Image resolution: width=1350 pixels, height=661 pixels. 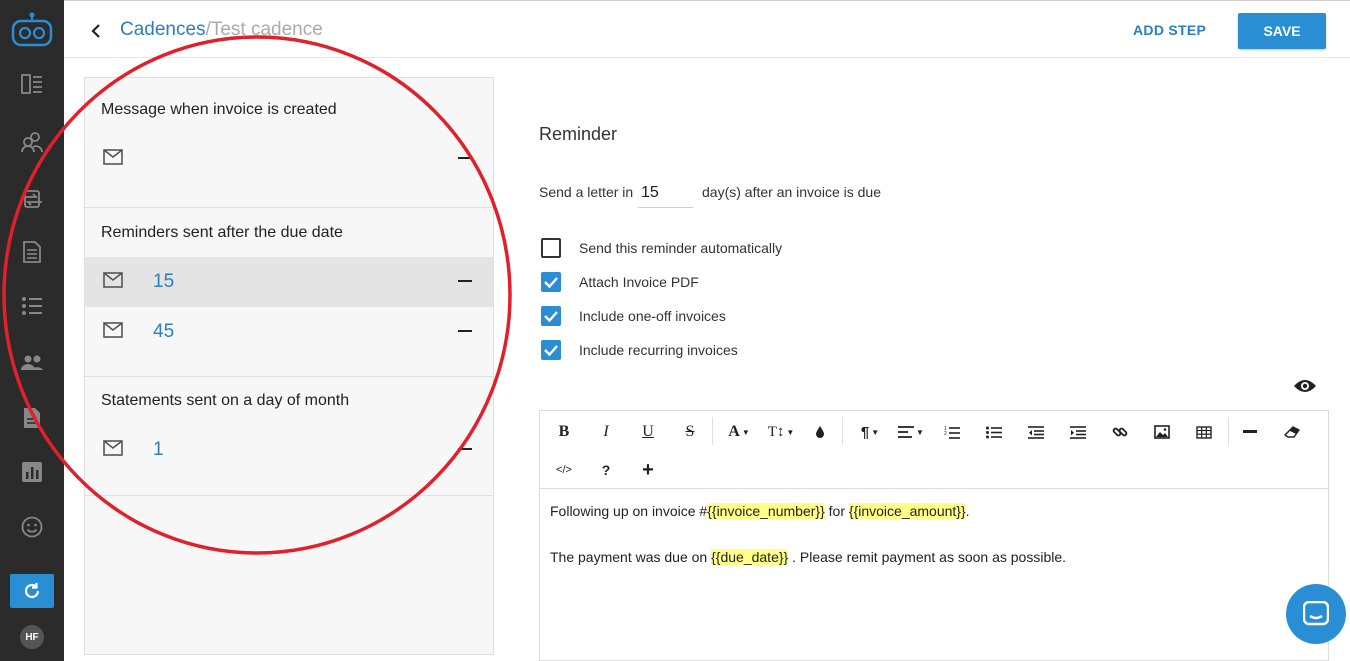 What do you see at coordinates (32, 330) in the screenshot?
I see `sidebar: HF` at bounding box center [32, 330].